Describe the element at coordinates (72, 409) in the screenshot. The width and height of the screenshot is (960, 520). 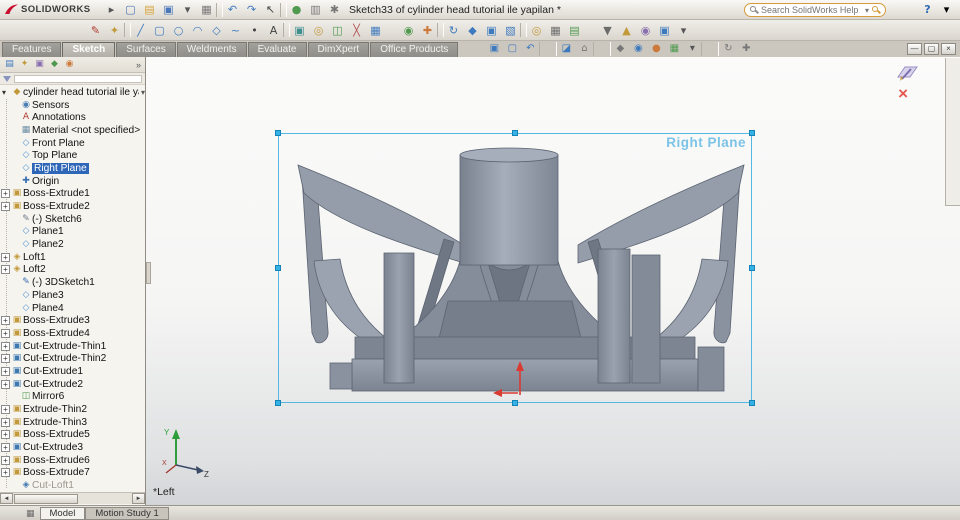
I see `tree-item: + ▣ Extrude-Thin2` at that location.